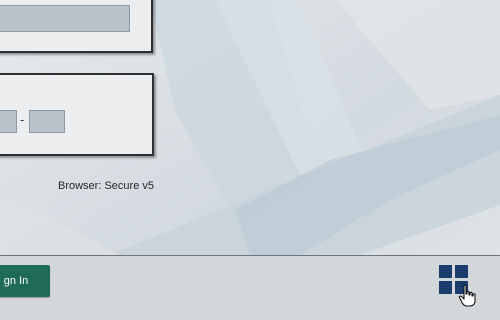 The width and height of the screenshot is (500, 320). What do you see at coordinates (25, 281) in the screenshot?
I see `sign-in-button: gn In` at bounding box center [25, 281].